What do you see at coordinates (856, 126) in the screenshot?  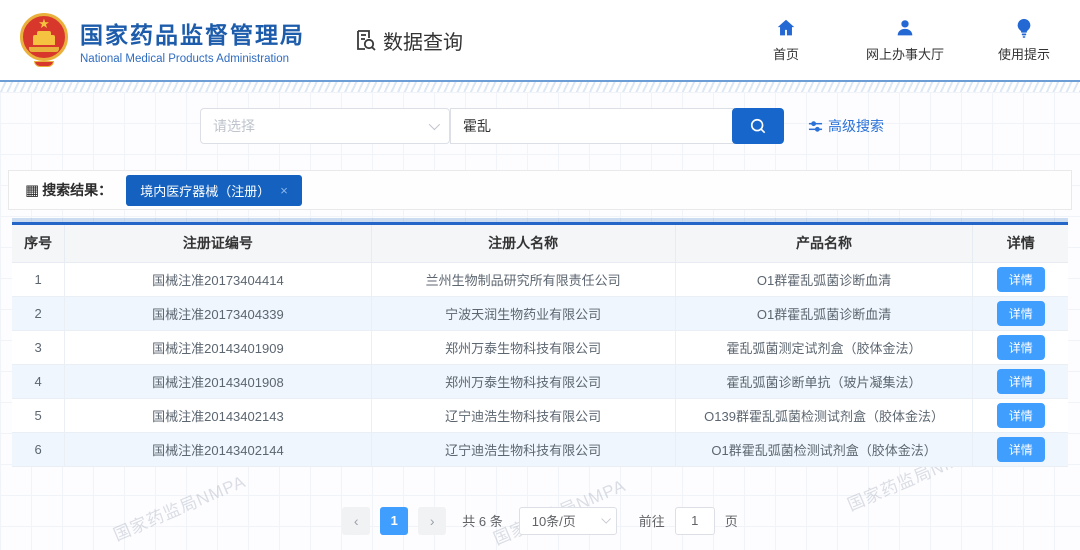 I see `advanced-search-label: 高级搜索` at bounding box center [856, 126].